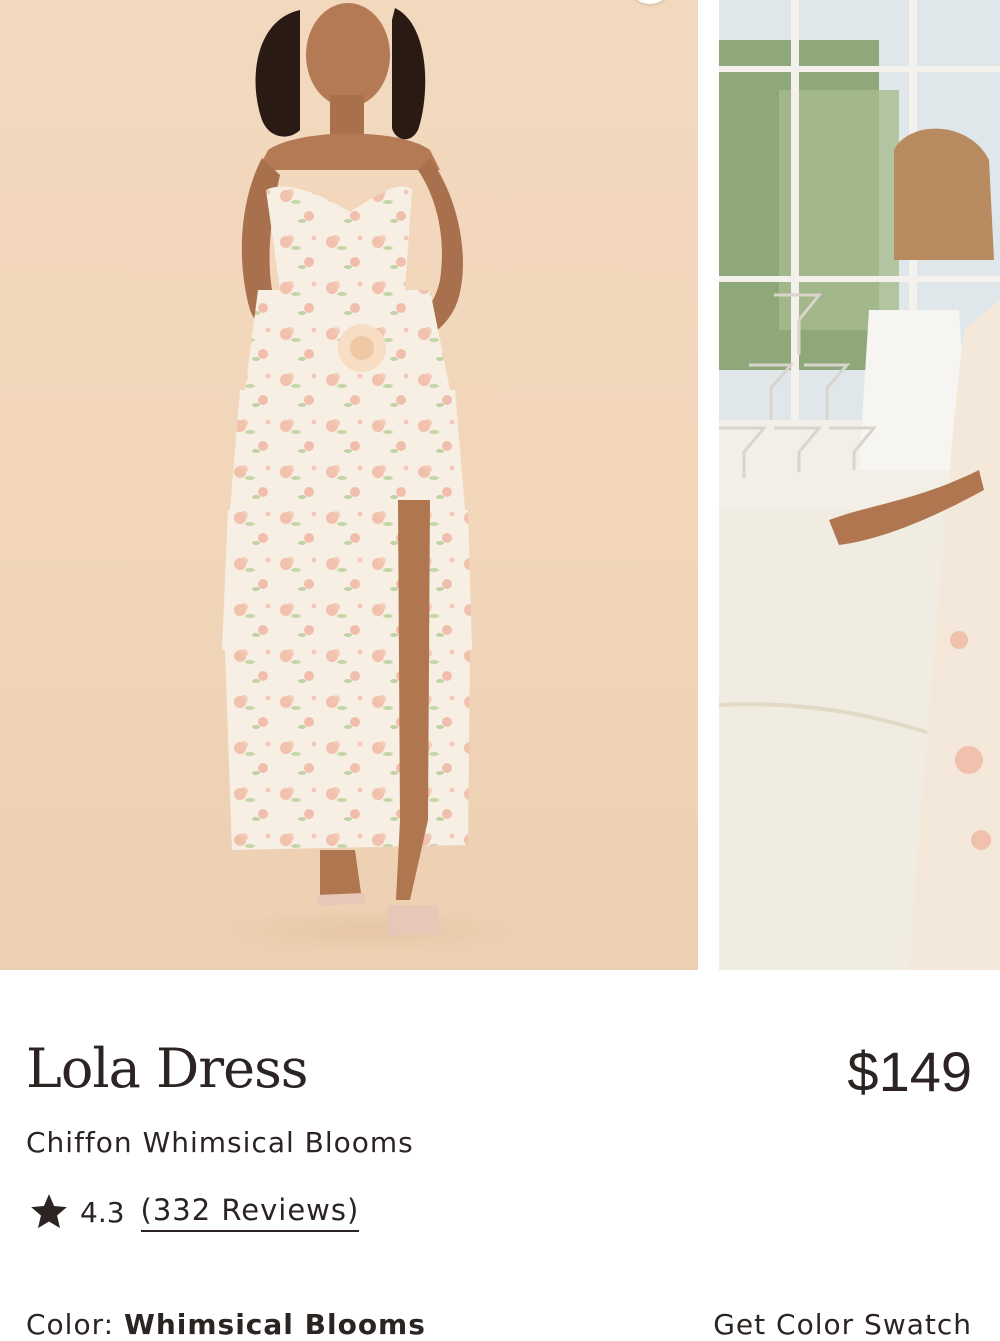  I want to click on rating-summary: 4.3 (332 Reviews), so click(194, 1212).